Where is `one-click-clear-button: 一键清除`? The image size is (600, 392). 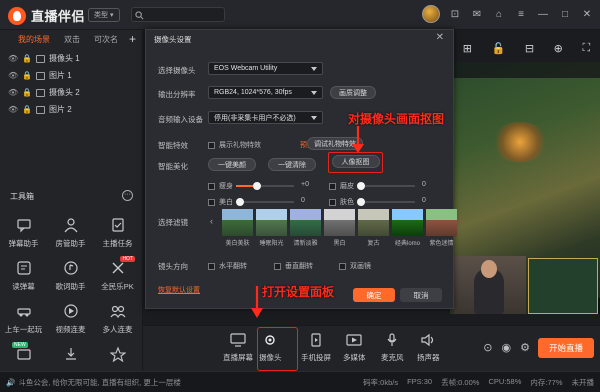
one-click-clear-button: 一键清除 is located at coordinates (292, 164).